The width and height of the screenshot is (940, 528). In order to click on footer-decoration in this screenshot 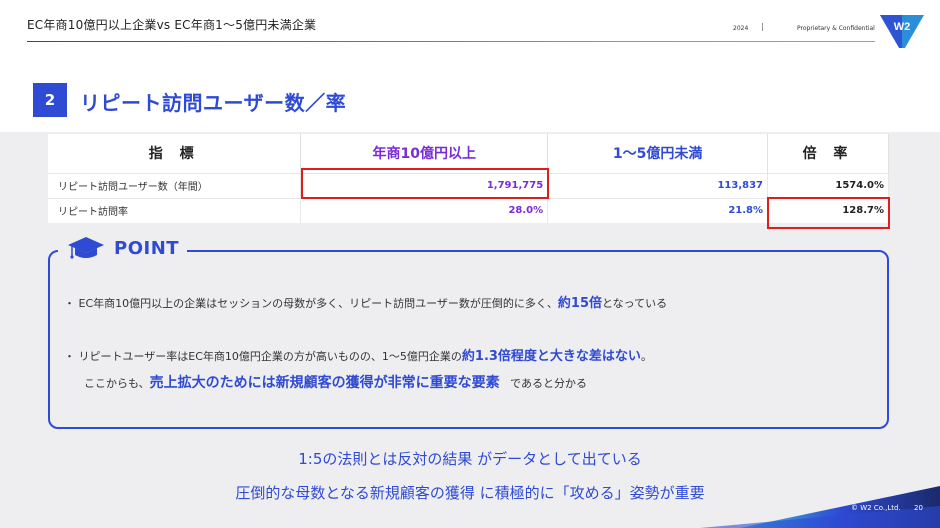, I will do `click(820, 507)`.